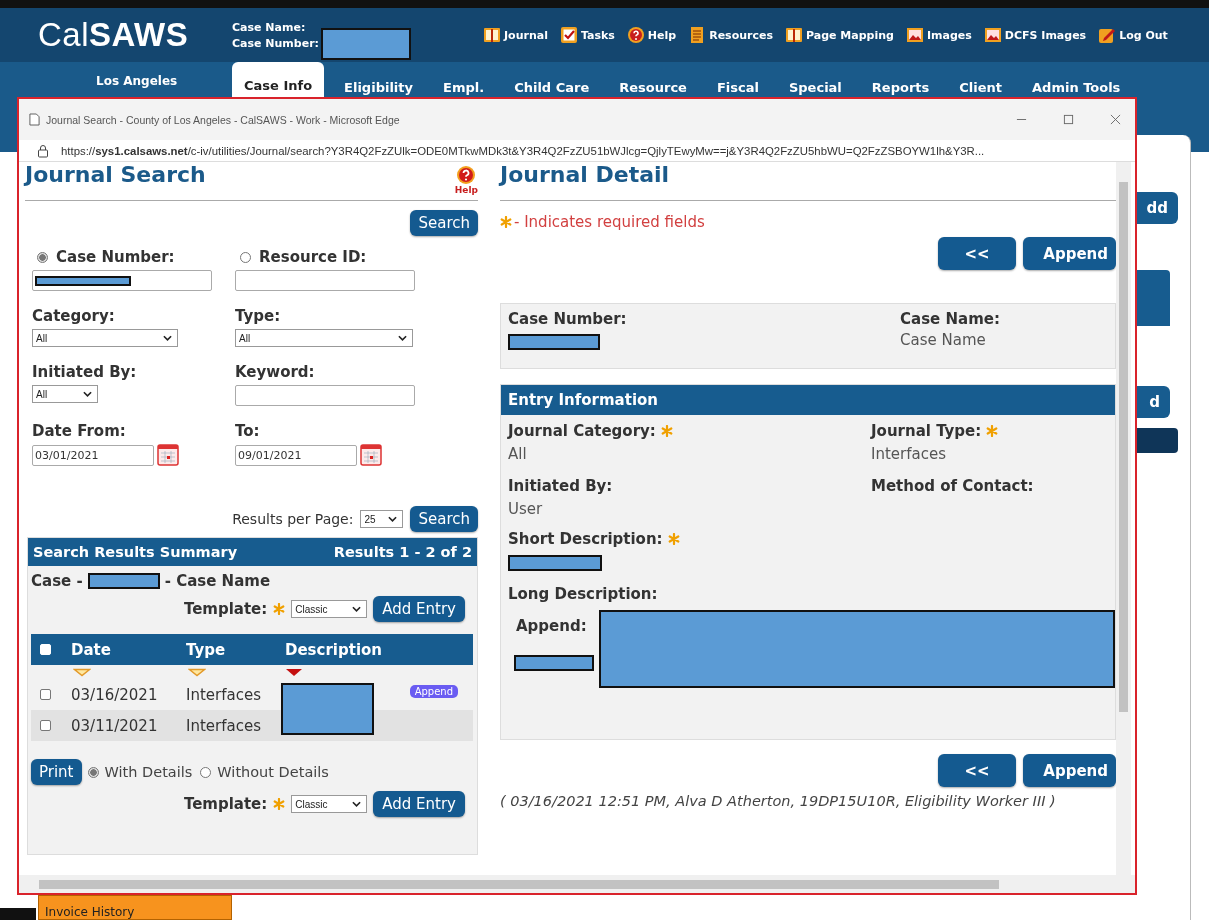 The height and width of the screenshot is (920, 1209). What do you see at coordinates (45, 649) in the screenshot?
I see `select-all-checkbox` at bounding box center [45, 649].